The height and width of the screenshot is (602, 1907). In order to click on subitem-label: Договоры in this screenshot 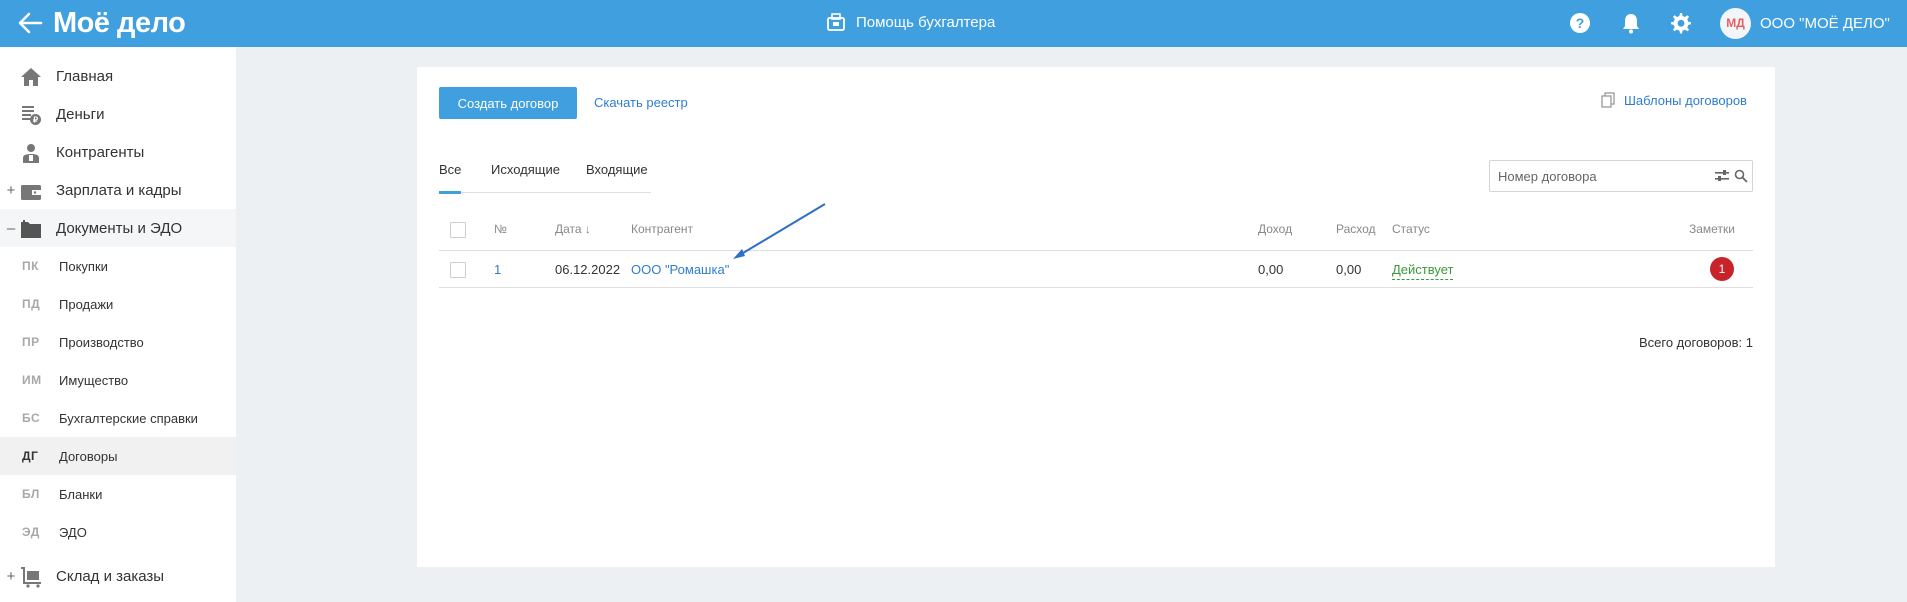, I will do `click(88, 456)`.